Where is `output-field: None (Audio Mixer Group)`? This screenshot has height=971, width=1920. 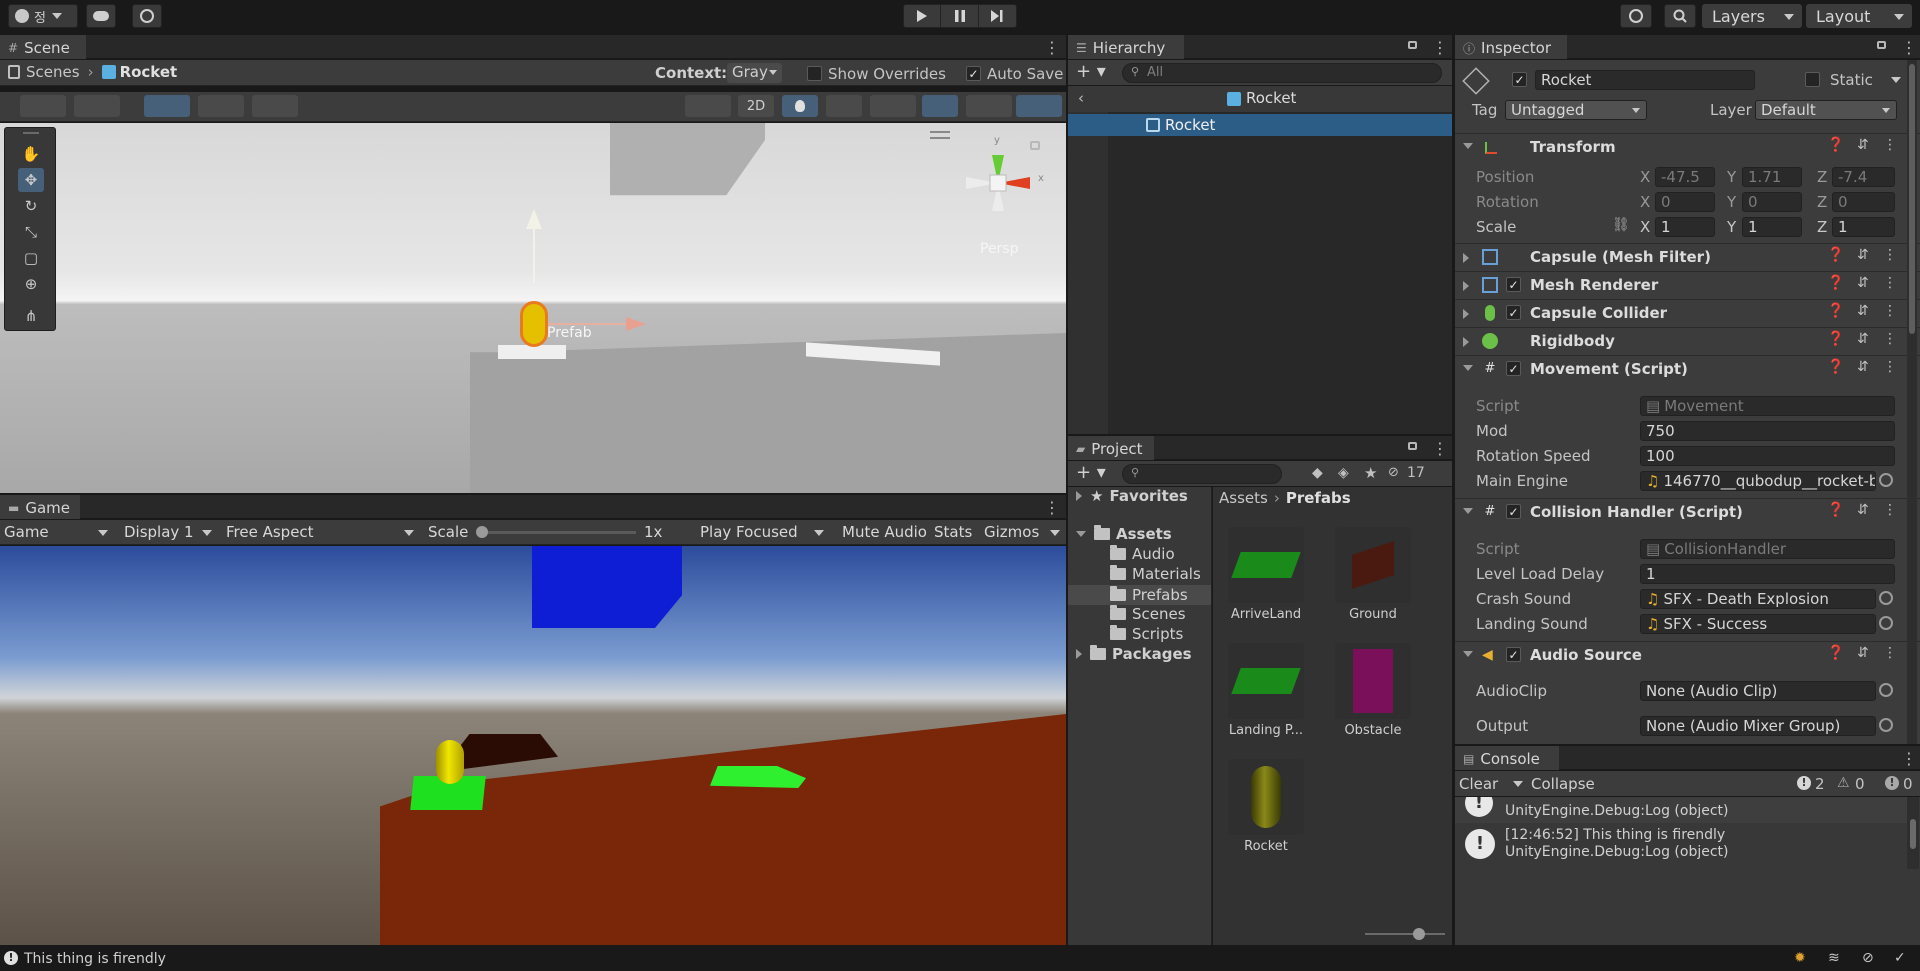 output-field: None (Audio Mixer Group) is located at coordinates (1758, 726).